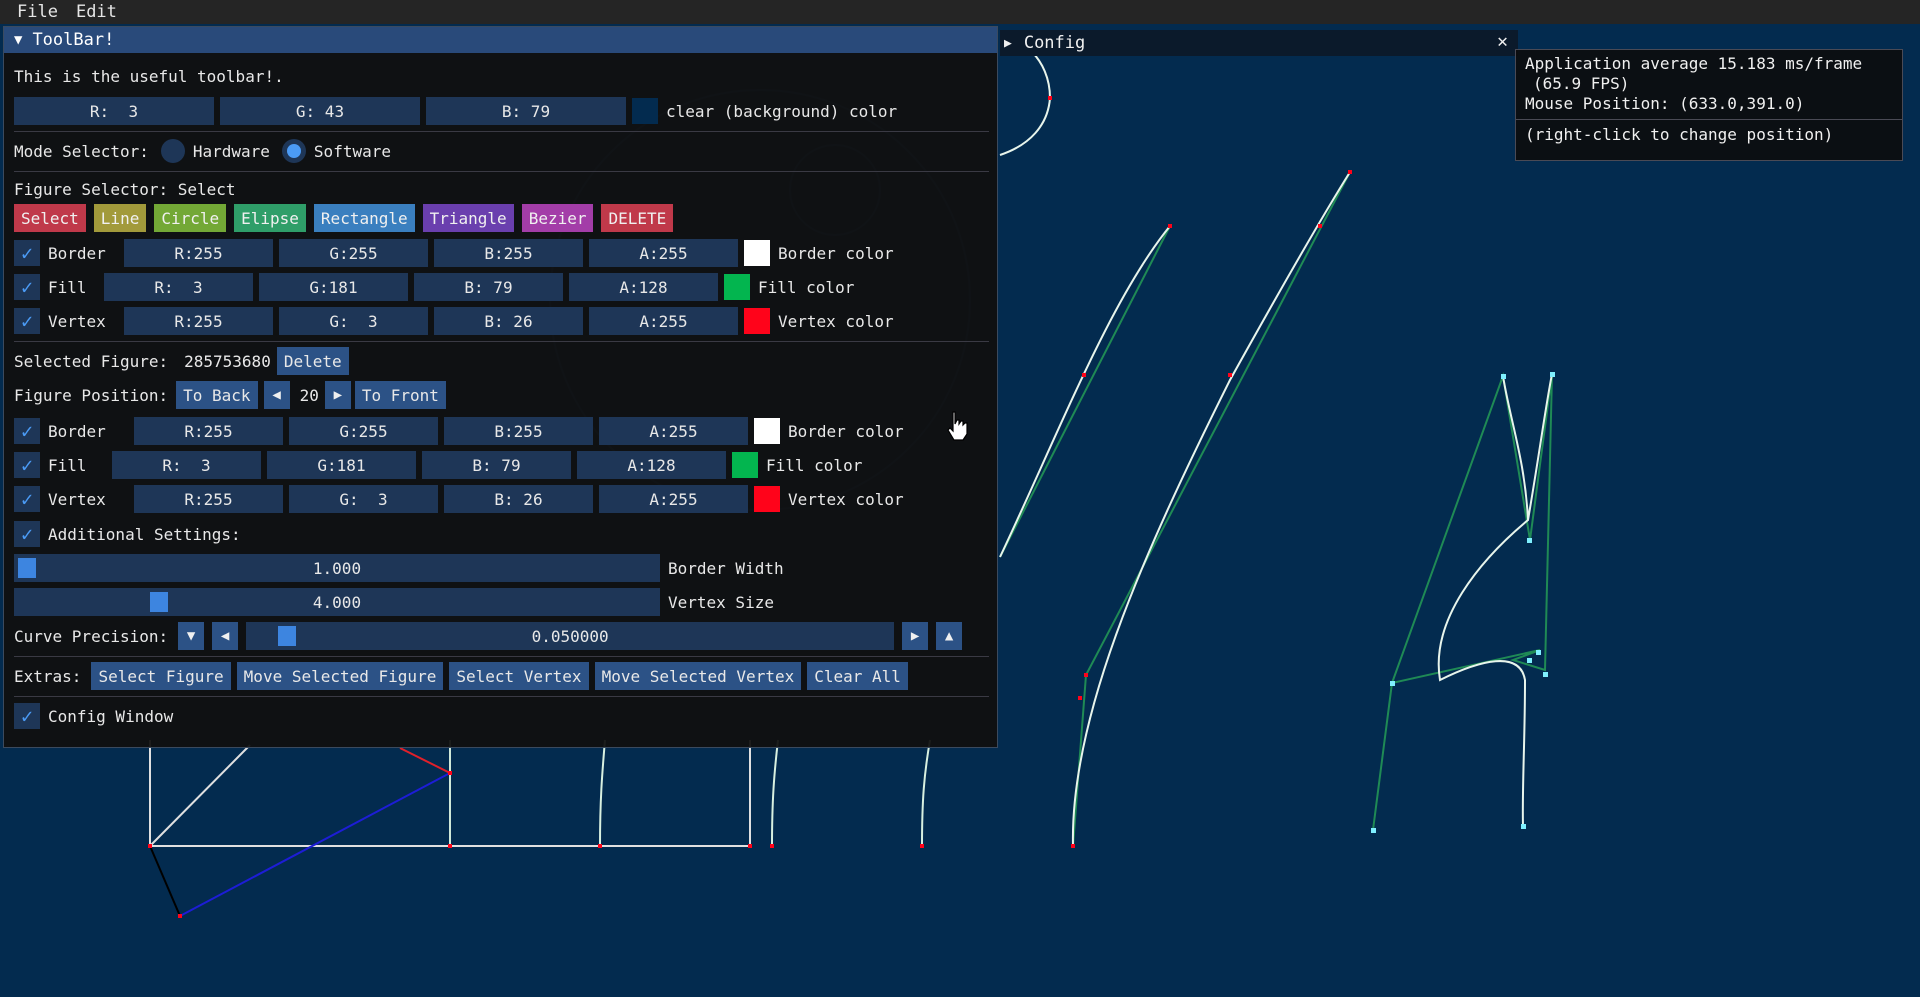 The image size is (1920, 997). I want to click on fill-b-field: B: 79, so click(488, 287).